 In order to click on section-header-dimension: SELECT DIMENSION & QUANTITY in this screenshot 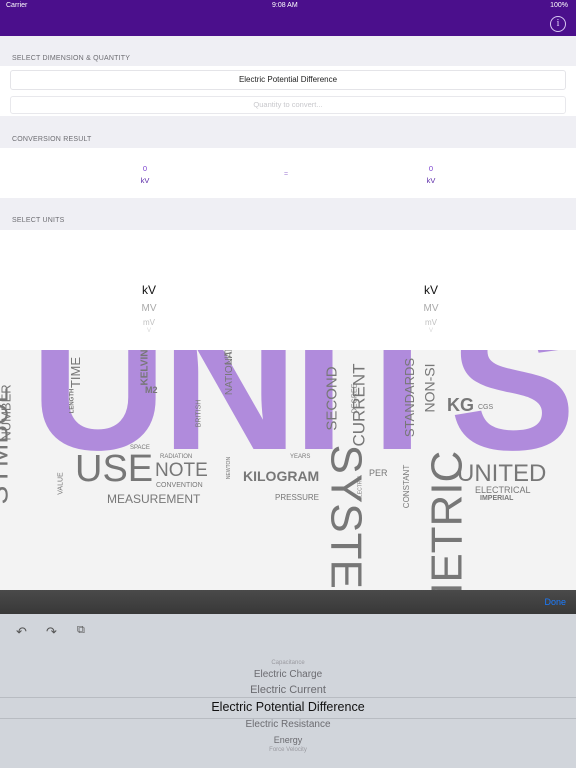, I will do `click(71, 58)`.